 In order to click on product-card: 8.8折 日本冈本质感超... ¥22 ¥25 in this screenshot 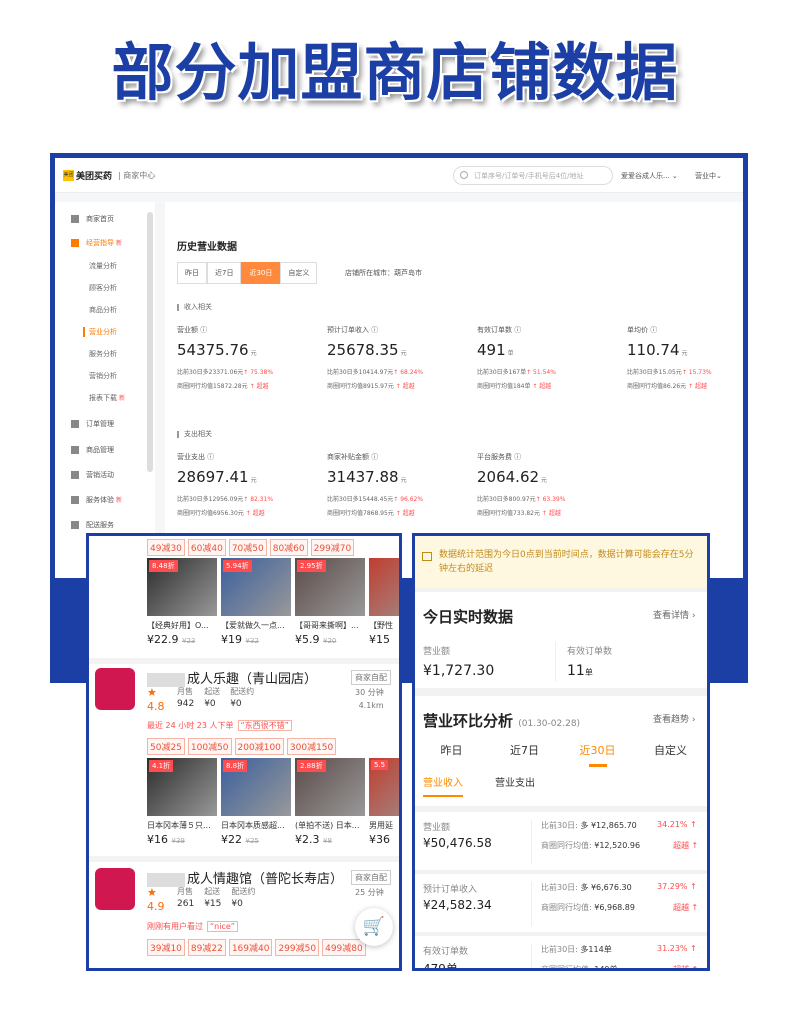, I will do `click(256, 802)`.